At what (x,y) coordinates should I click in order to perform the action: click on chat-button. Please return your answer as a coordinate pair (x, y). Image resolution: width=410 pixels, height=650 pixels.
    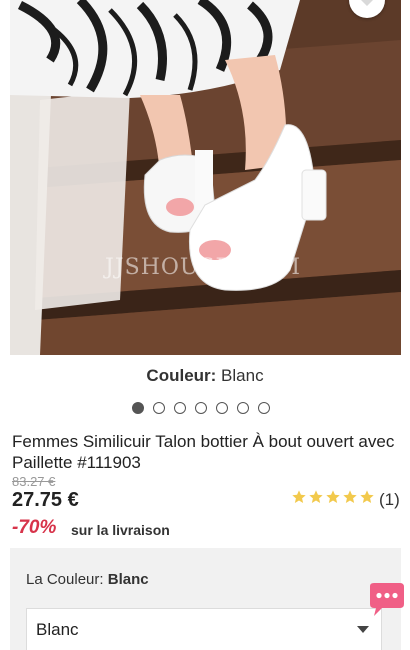
    Looking at the image, I should click on (386, 600).